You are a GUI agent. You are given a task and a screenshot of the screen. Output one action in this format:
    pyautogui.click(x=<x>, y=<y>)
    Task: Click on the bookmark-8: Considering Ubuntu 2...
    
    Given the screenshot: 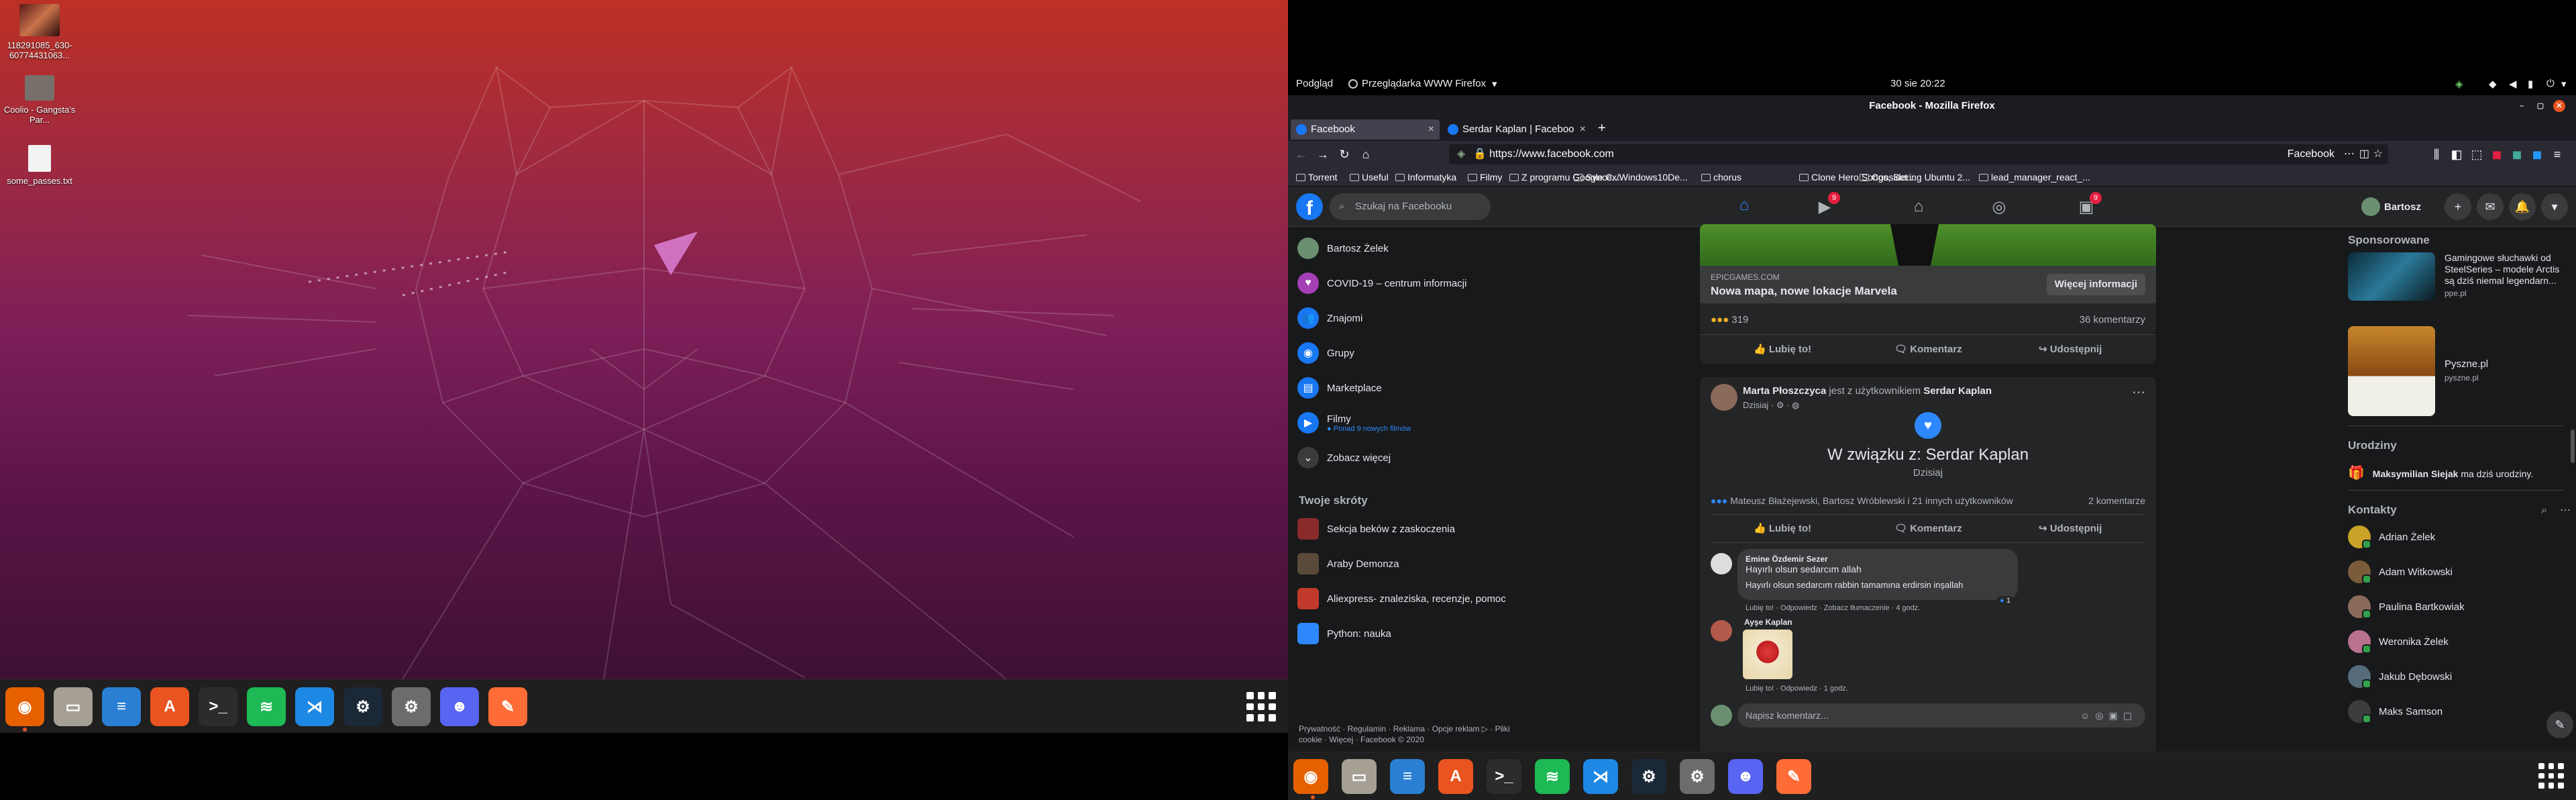 What is the action you would take?
    pyautogui.click(x=1915, y=178)
    